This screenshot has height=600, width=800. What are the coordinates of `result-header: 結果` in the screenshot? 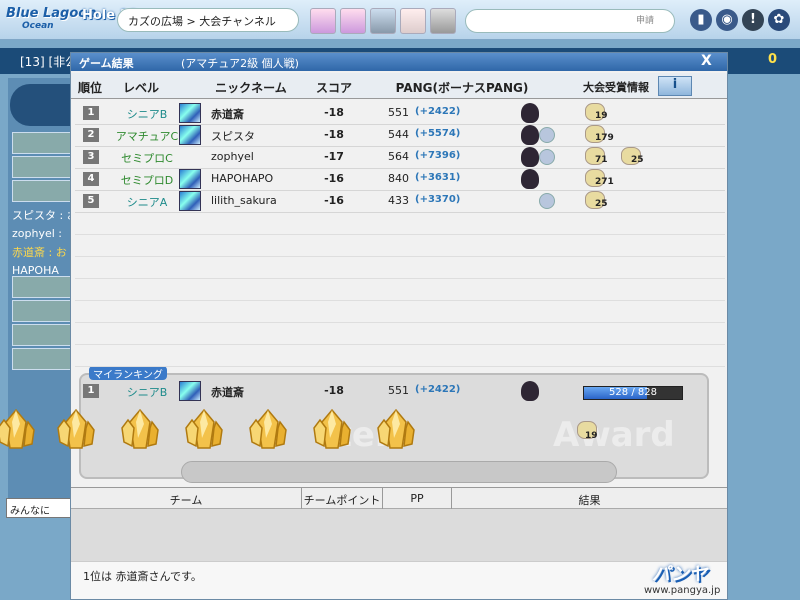 It's located at (589, 500).